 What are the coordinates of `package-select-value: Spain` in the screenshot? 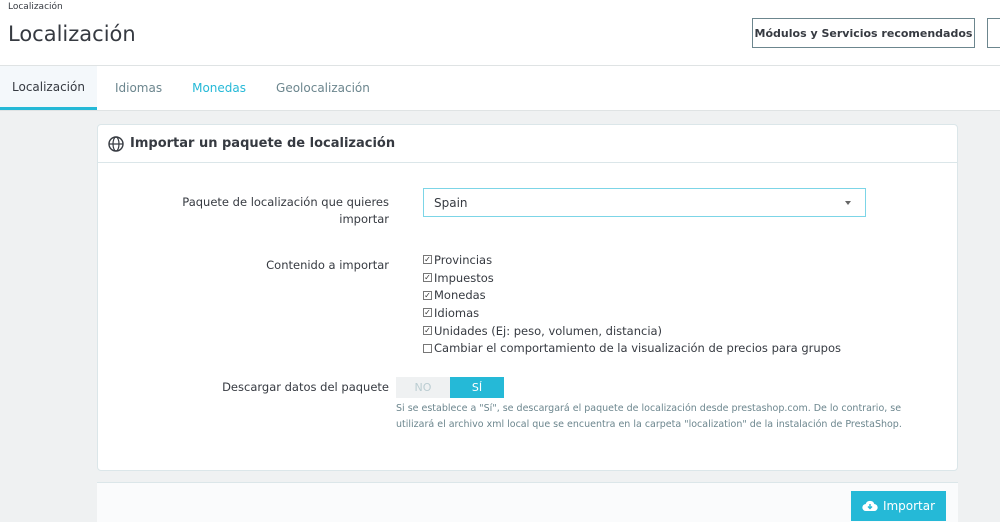 It's located at (451, 202).